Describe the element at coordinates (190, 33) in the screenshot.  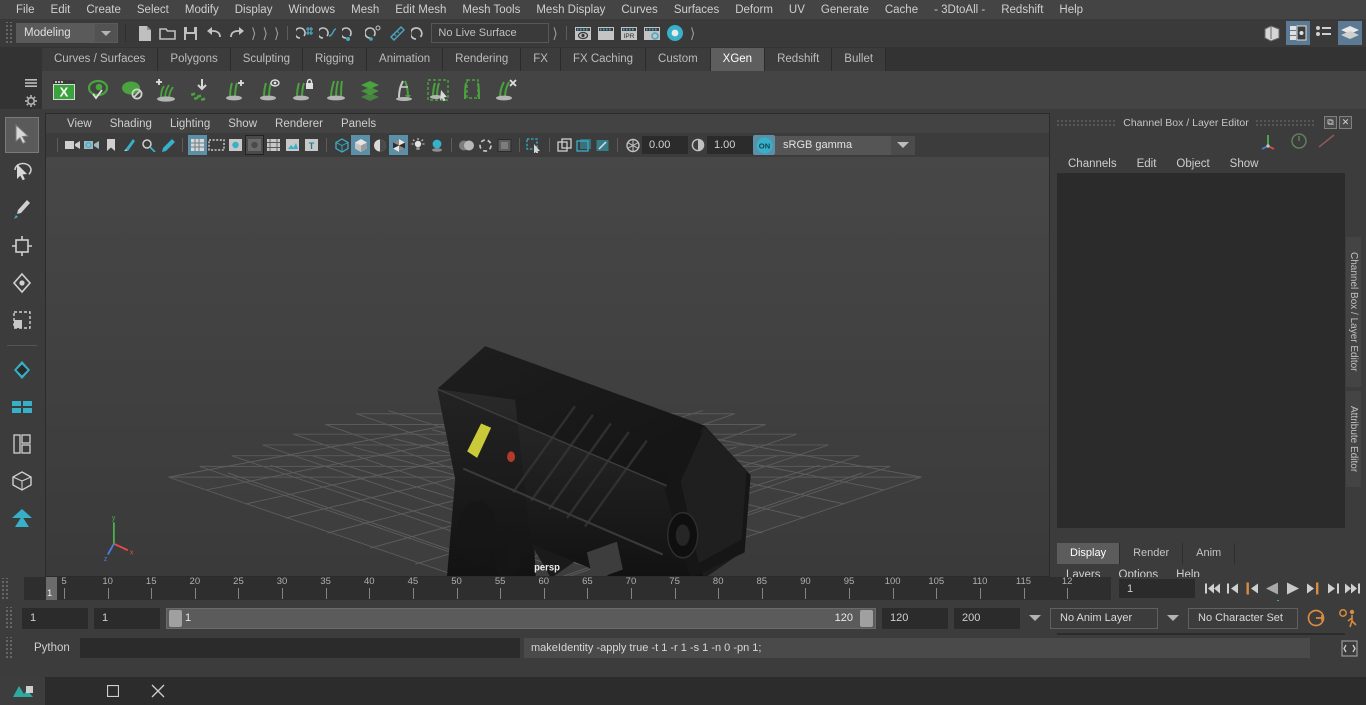
I see `save-scene-icon` at that location.